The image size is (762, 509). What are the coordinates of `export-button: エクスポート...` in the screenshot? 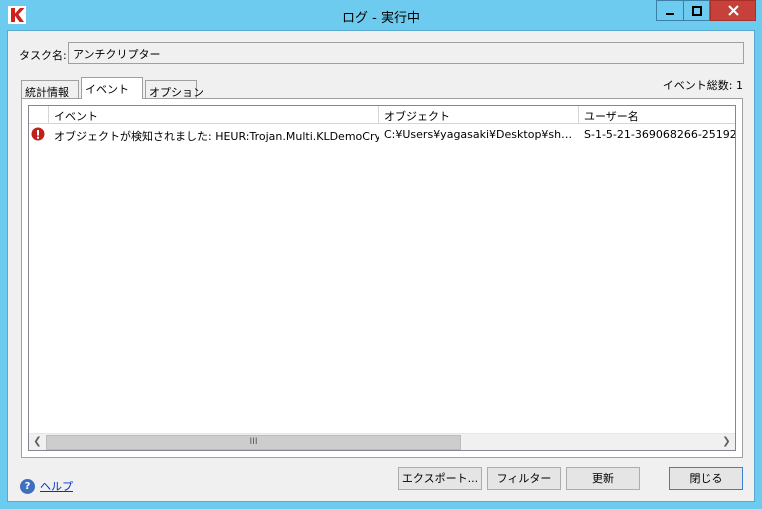 It's located at (440, 478).